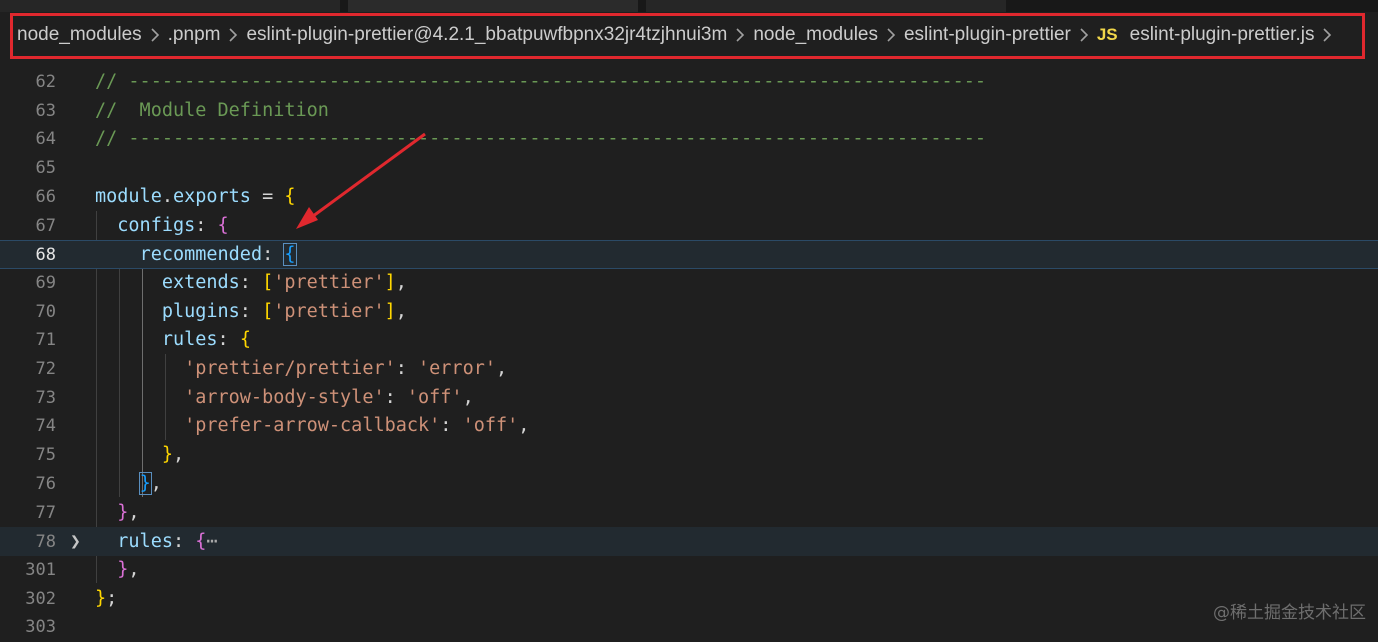 The width and height of the screenshot is (1378, 642). What do you see at coordinates (45, 255) in the screenshot?
I see `line-number: 68` at bounding box center [45, 255].